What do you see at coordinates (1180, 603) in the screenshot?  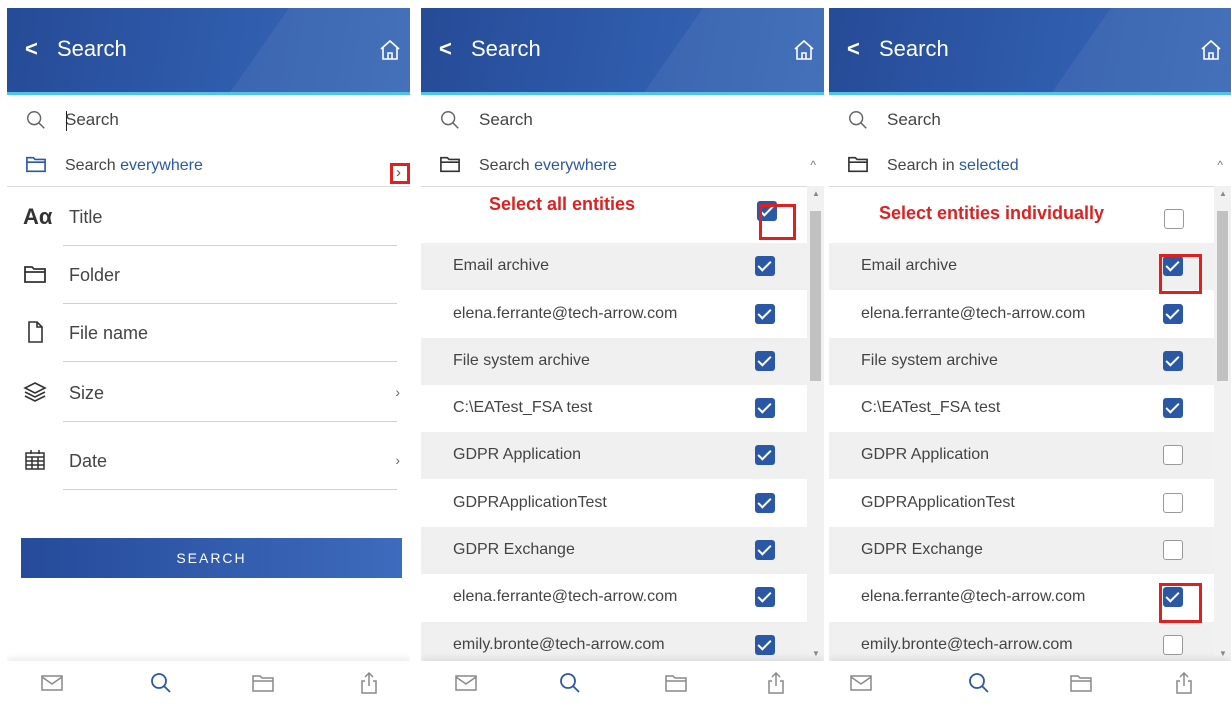 I see `checkbox-highlight` at bounding box center [1180, 603].